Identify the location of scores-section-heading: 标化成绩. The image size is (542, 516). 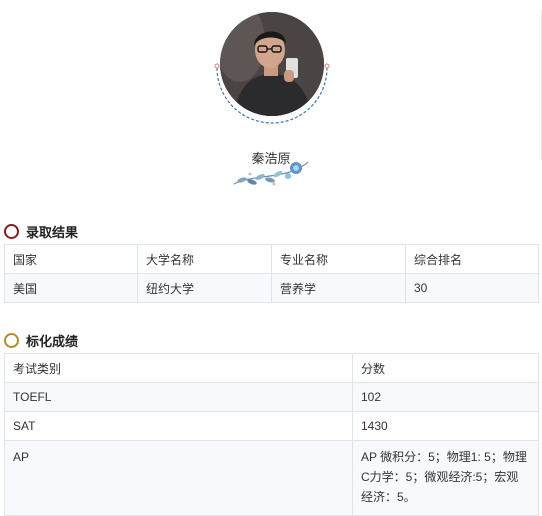
(41, 340).